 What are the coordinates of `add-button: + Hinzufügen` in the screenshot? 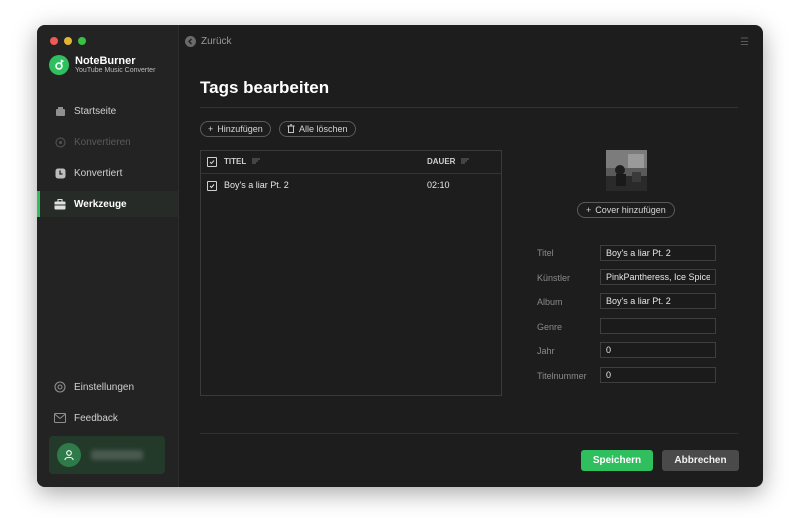 It's located at (235, 129).